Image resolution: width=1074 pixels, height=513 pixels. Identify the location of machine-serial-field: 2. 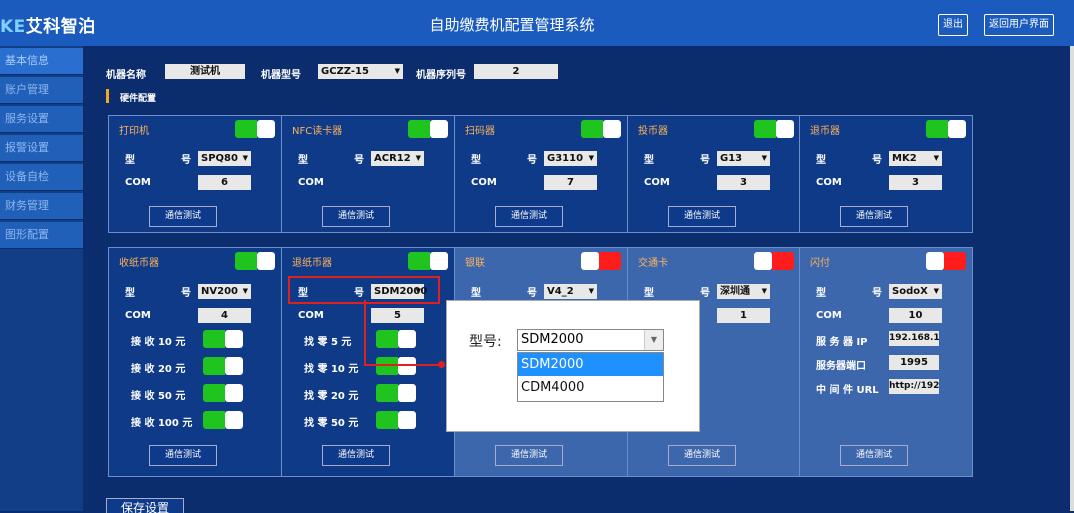
(516, 71).